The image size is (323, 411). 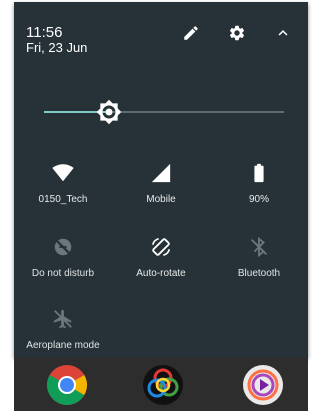 What do you see at coordinates (259, 247) in the screenshot?
I see `bluetooth-icon` at bounding box center [259, 247].